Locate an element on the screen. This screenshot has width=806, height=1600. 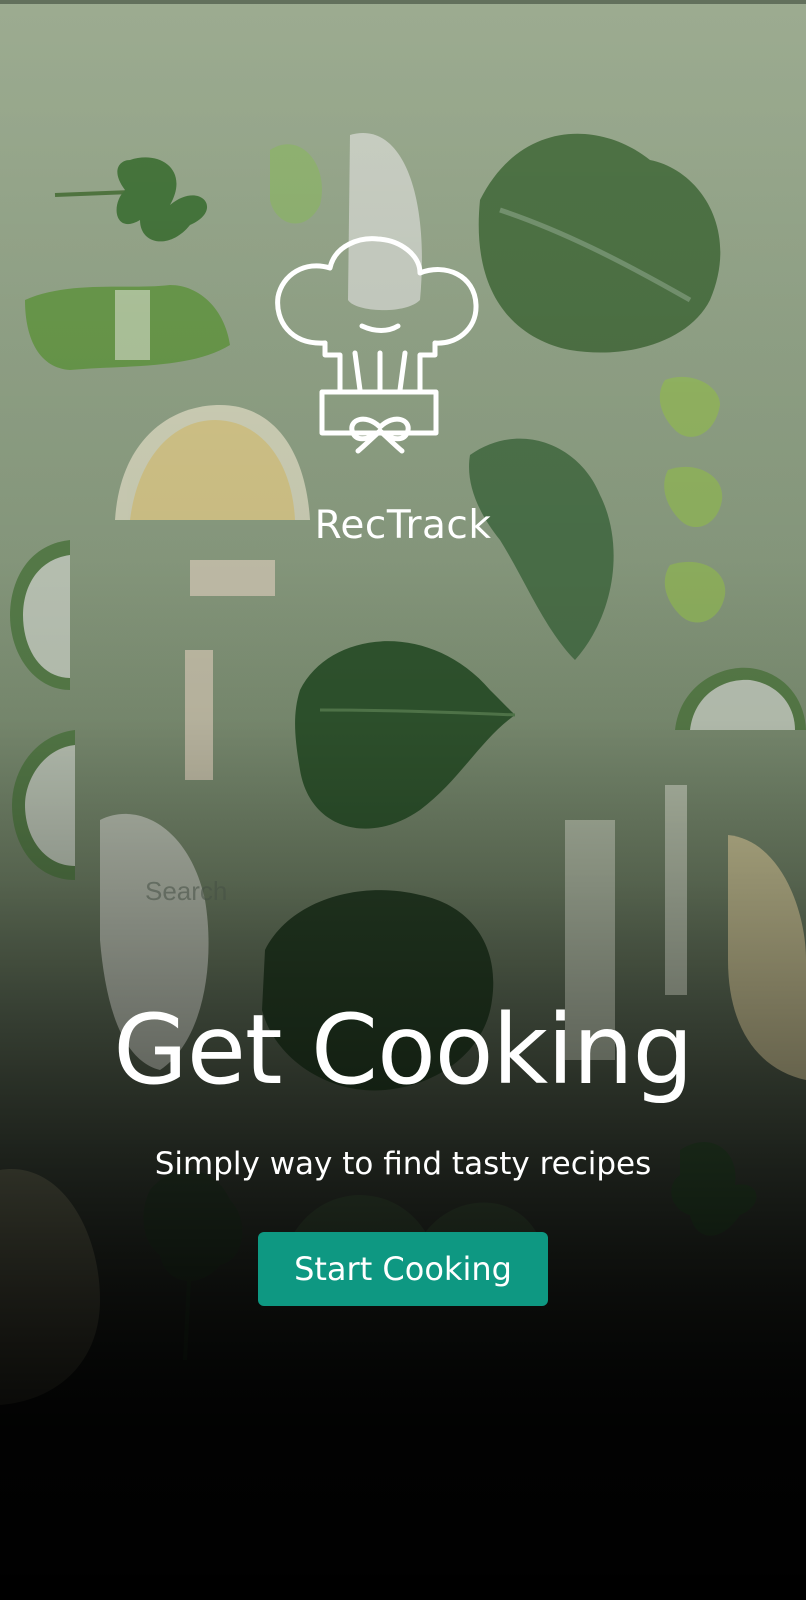
start-cooking-button: Start Cooking is located at coordinates (403, 1269).